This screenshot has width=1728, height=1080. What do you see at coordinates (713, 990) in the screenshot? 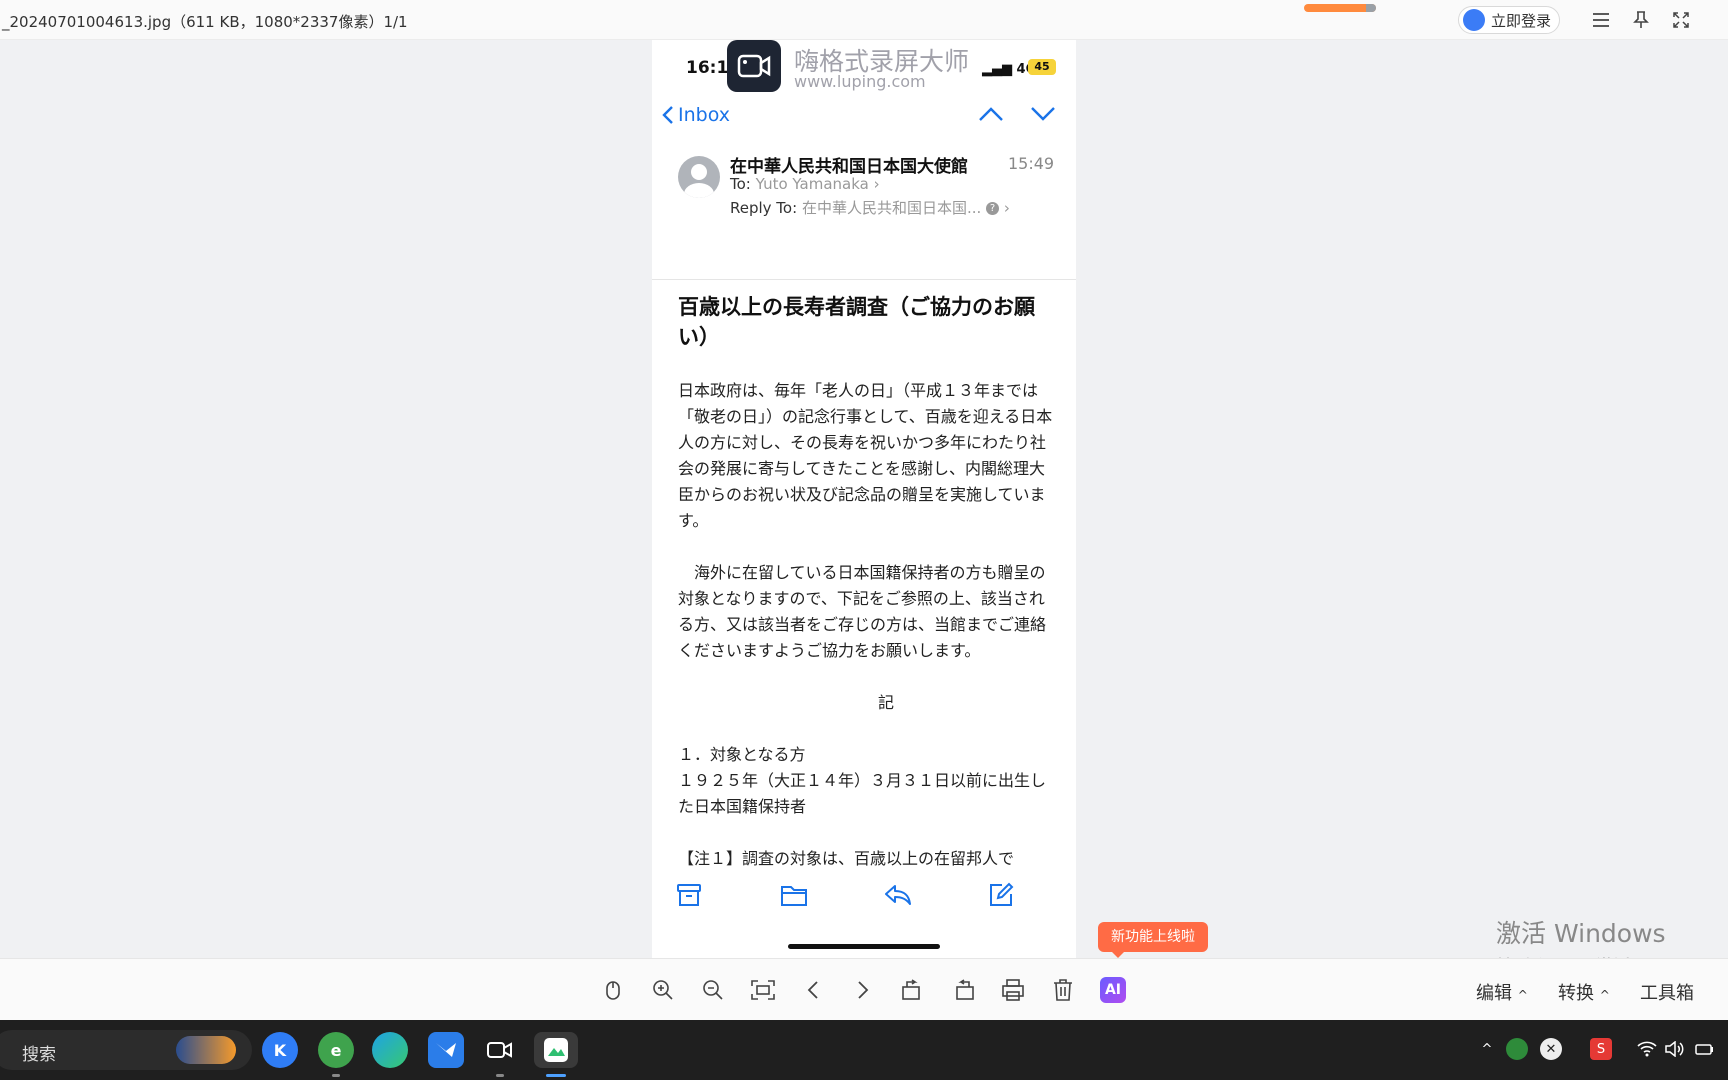
I see `zoom-out-icon` at bounding box center [713, 990].